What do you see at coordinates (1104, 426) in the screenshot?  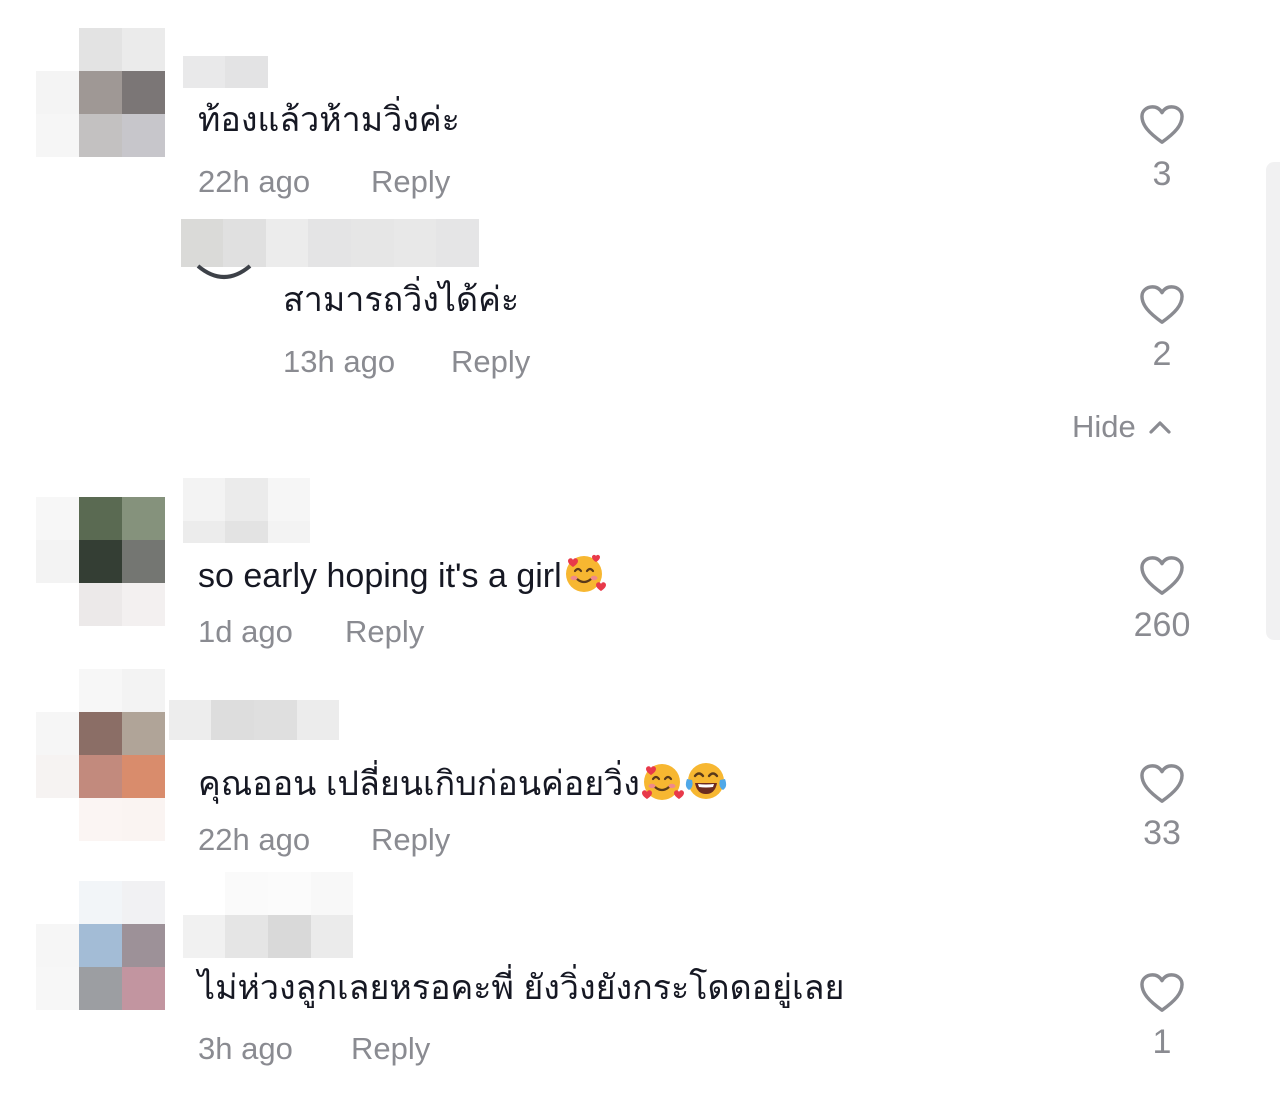 I see `hide-replies-label: Hide` at bounding box center [1104, 426].